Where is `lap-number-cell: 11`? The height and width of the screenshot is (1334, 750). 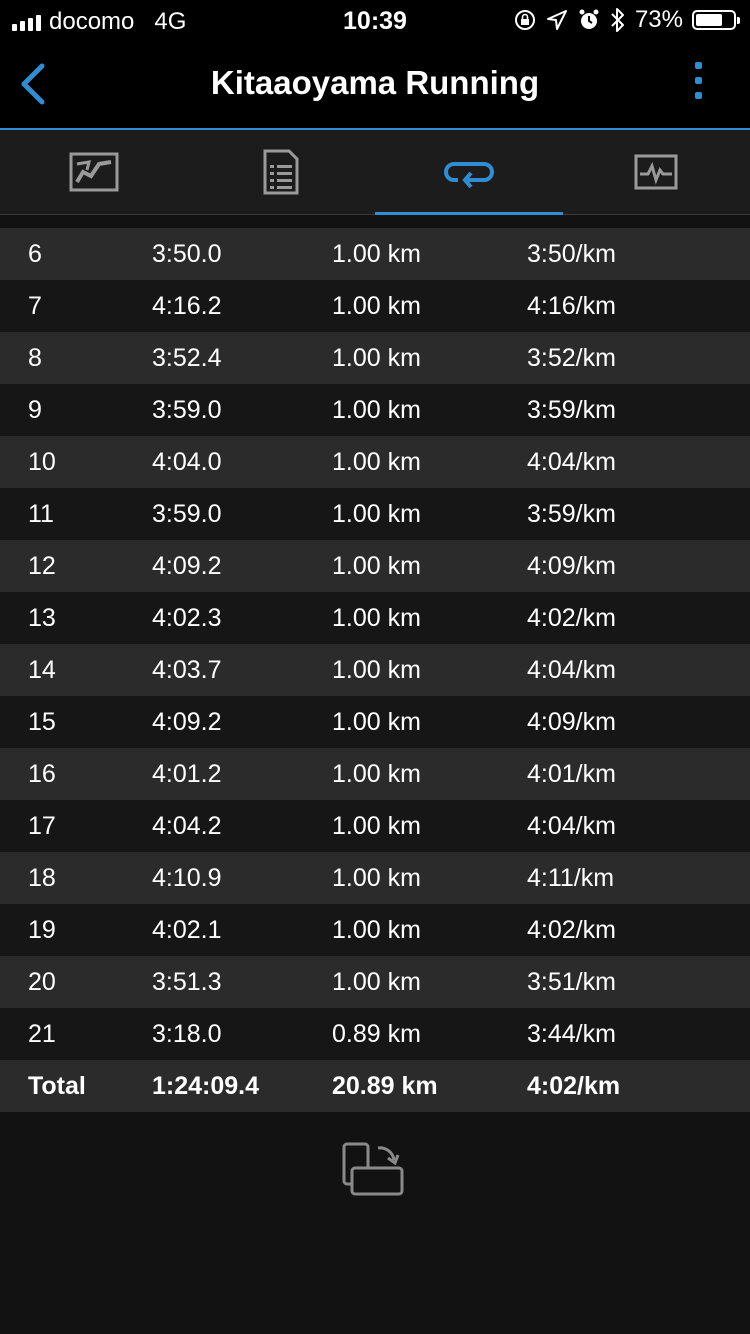 lap-number-cell: 11 is located at coordinates (41, 513).